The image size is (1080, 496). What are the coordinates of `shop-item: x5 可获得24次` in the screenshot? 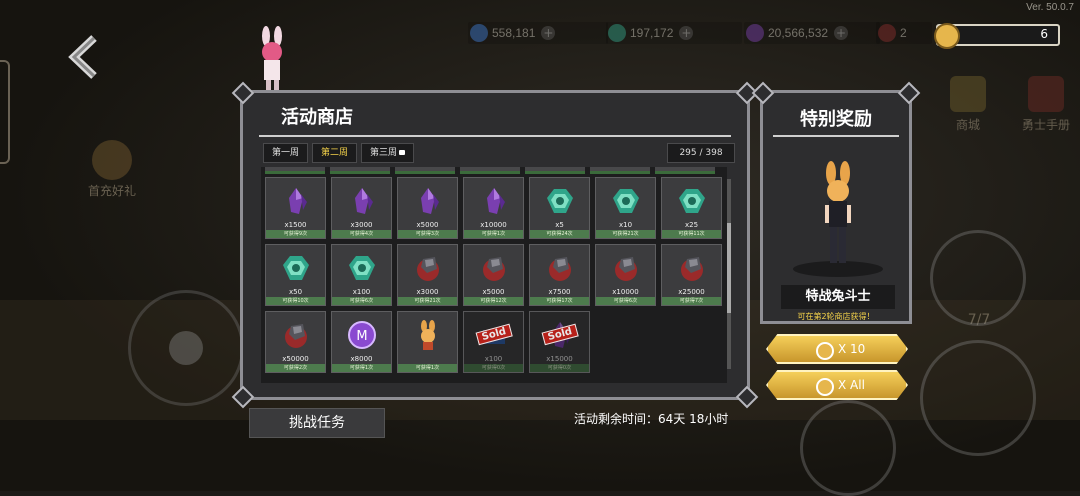 It's located at (559, 208).